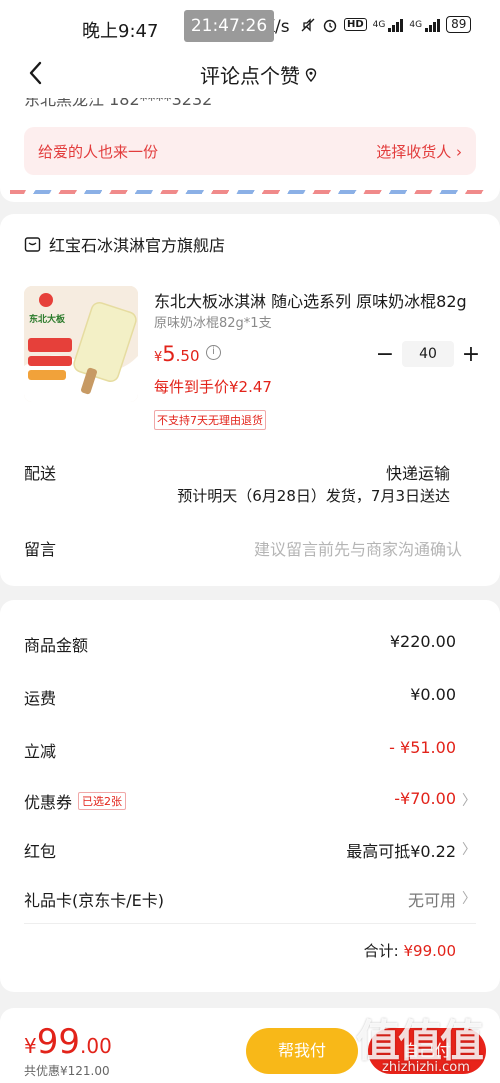 This screenshot has height=1083, width=500. I want to click on gift-card-value: 无可用, so click(431, 900).